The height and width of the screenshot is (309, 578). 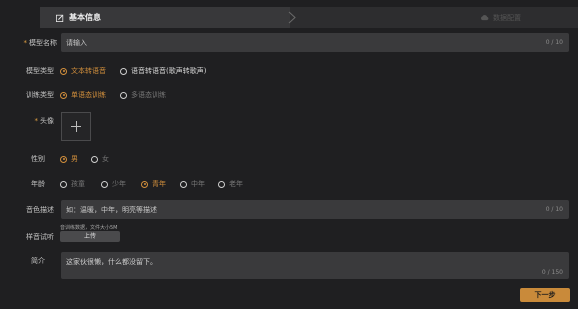 I want to click on train-type-label: 训练类型, so click(x=40, y=95).